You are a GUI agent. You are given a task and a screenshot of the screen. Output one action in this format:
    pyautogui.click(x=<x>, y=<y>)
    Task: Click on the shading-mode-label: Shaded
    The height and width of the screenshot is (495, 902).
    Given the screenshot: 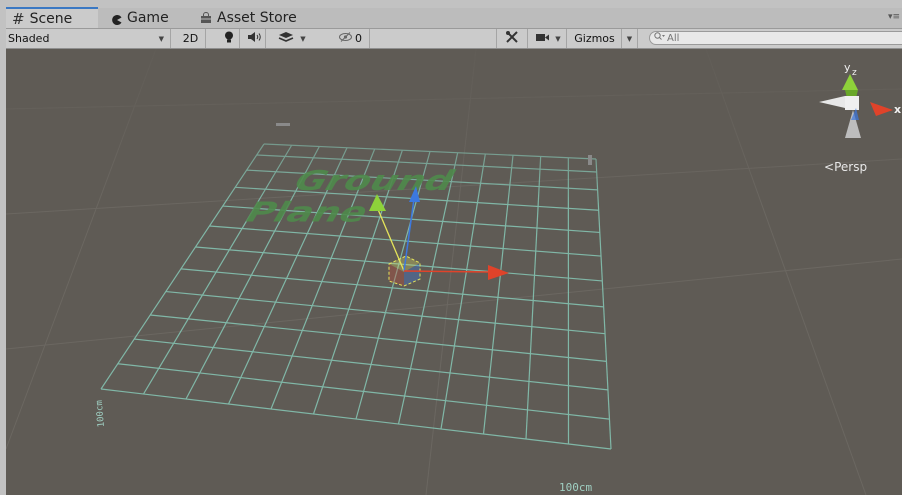 What is the action you would take?
    pyautogui.click(x=29, y=38)
    